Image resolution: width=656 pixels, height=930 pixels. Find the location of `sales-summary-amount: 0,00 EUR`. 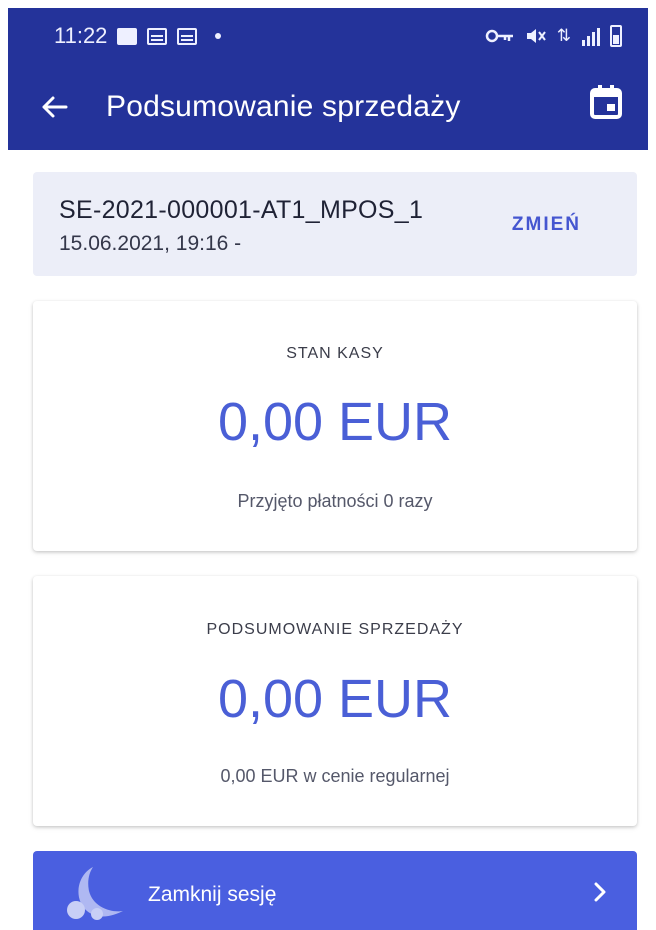

sales-summary-amount: 0,00 EUR is located at coordinates (335, 699).